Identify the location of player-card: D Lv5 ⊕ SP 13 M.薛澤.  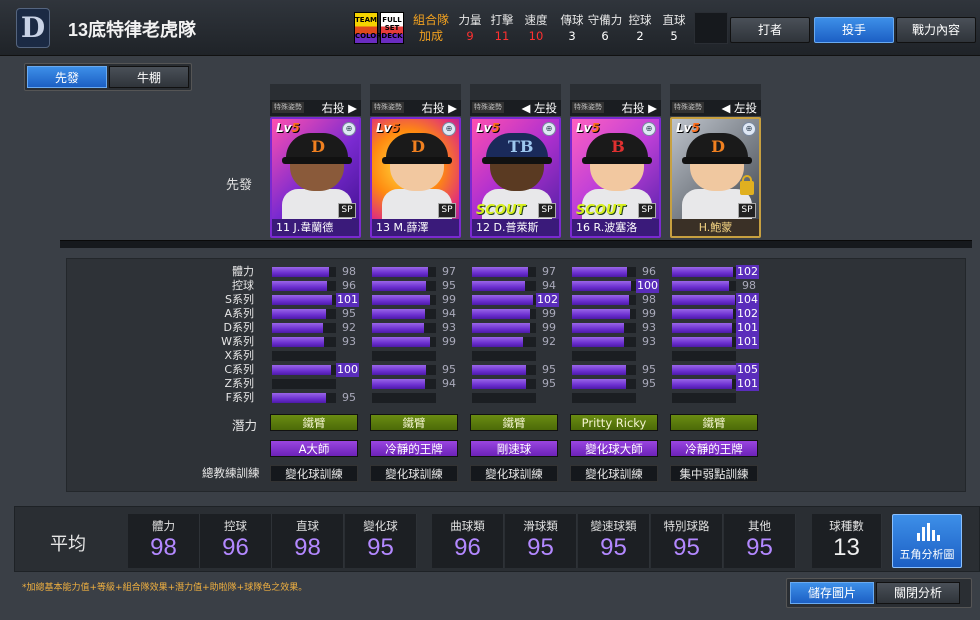
(415, 177).